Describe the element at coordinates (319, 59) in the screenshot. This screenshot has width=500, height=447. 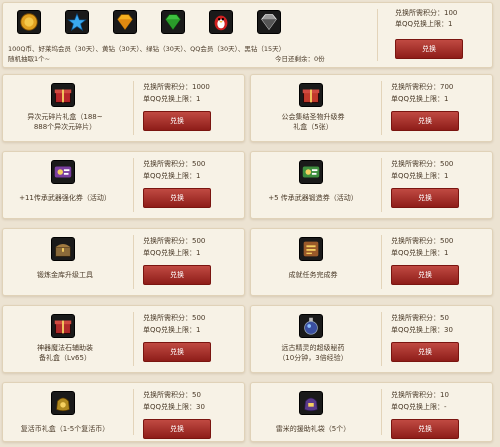
I see `today-remaining-value: 0份` at that location.